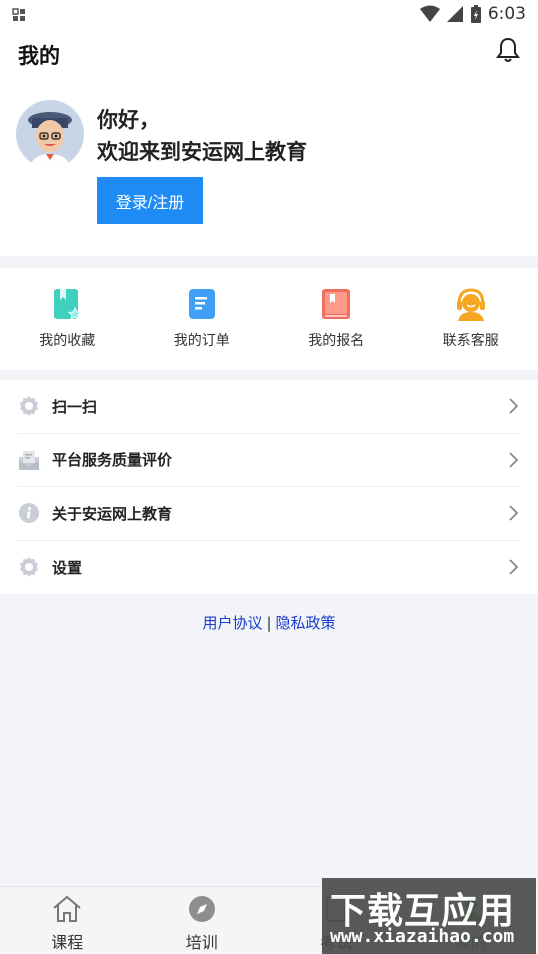 The image size is (538, 954). I want to click on menu-item-scan: 扫一扫, so click(269, 407).